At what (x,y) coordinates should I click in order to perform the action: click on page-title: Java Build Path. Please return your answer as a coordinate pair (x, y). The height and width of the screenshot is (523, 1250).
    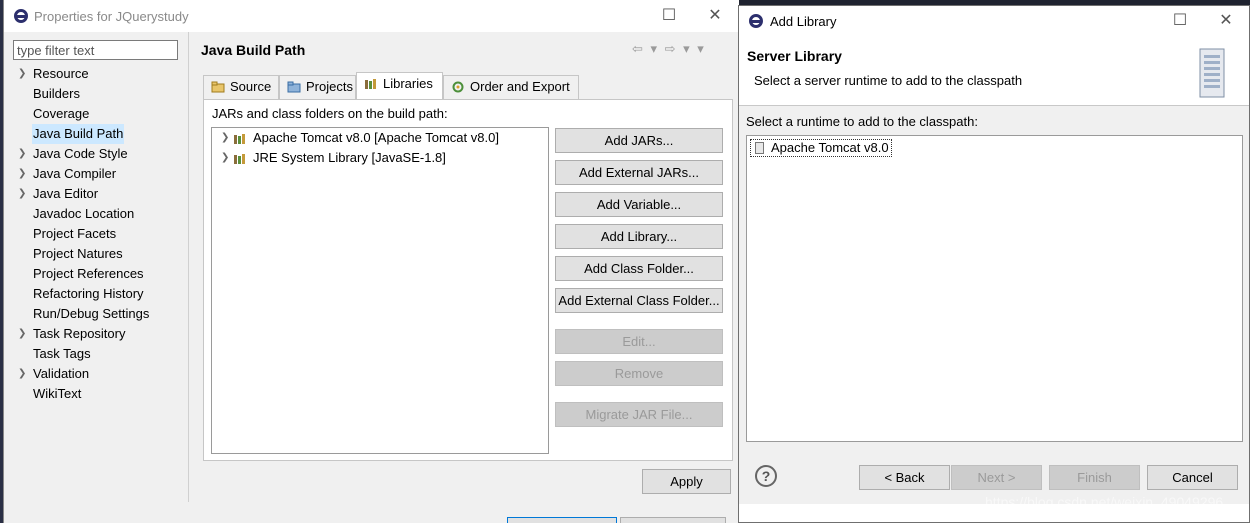
    Looking at the image, I should click on (253, 50).